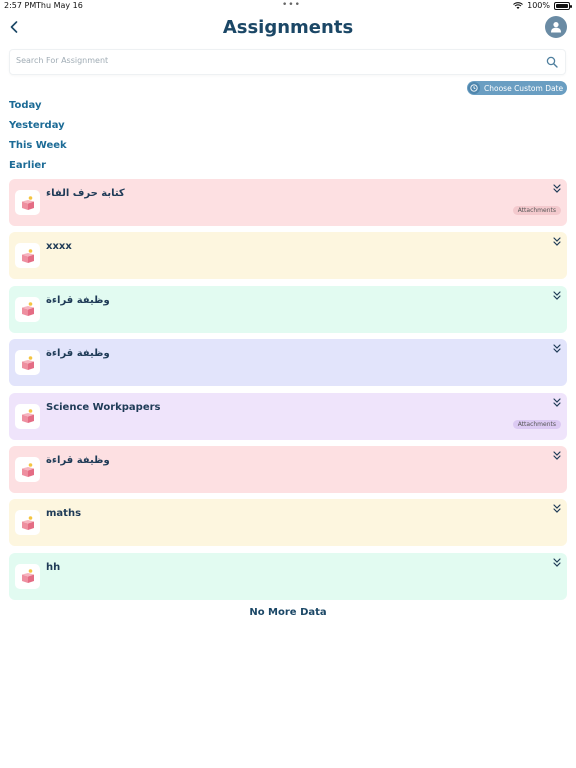 Image resolution: width=576 pixels, height=768 pixels. Describe the element at coordinates (563, 5) in the screenshot. I see `battery-icon` at that location.